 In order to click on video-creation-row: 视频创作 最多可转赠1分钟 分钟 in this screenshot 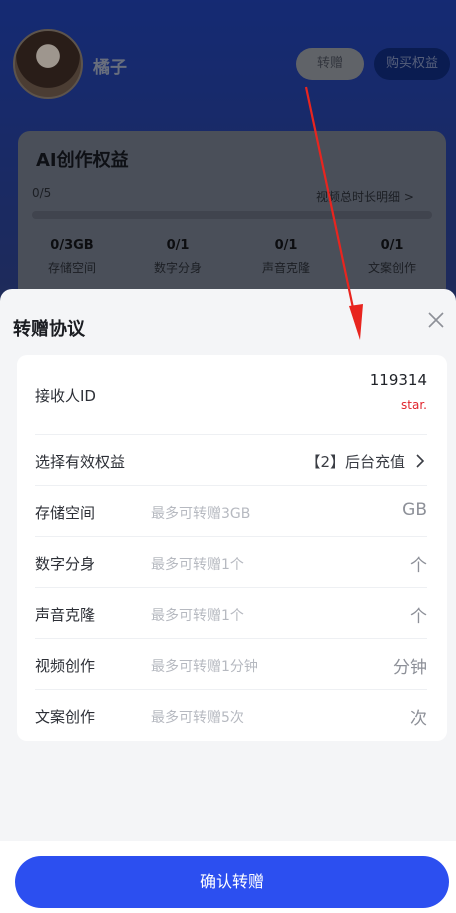, I will do `click(231, 664)`.